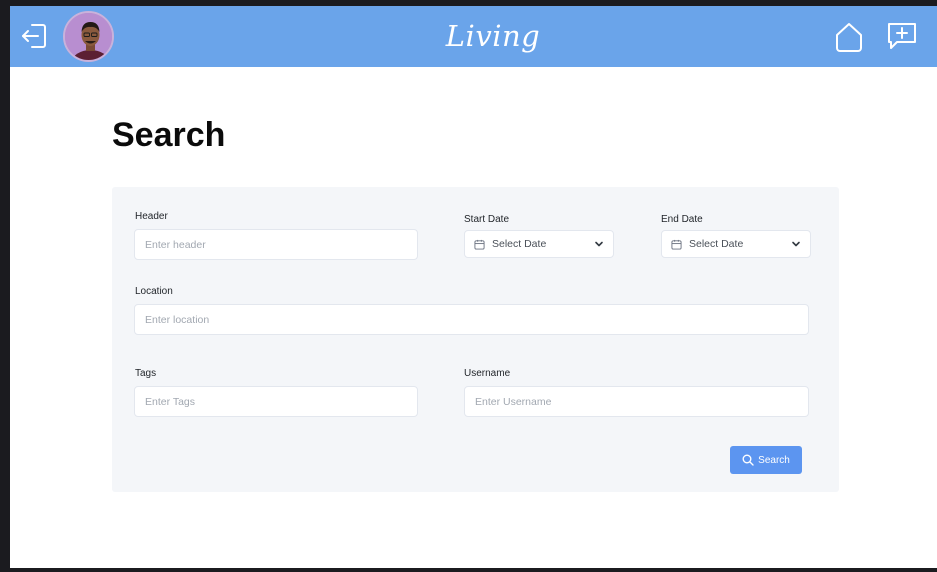 This screenshot has width=937, height=572. I want to click on username-input, so click(636, 401).